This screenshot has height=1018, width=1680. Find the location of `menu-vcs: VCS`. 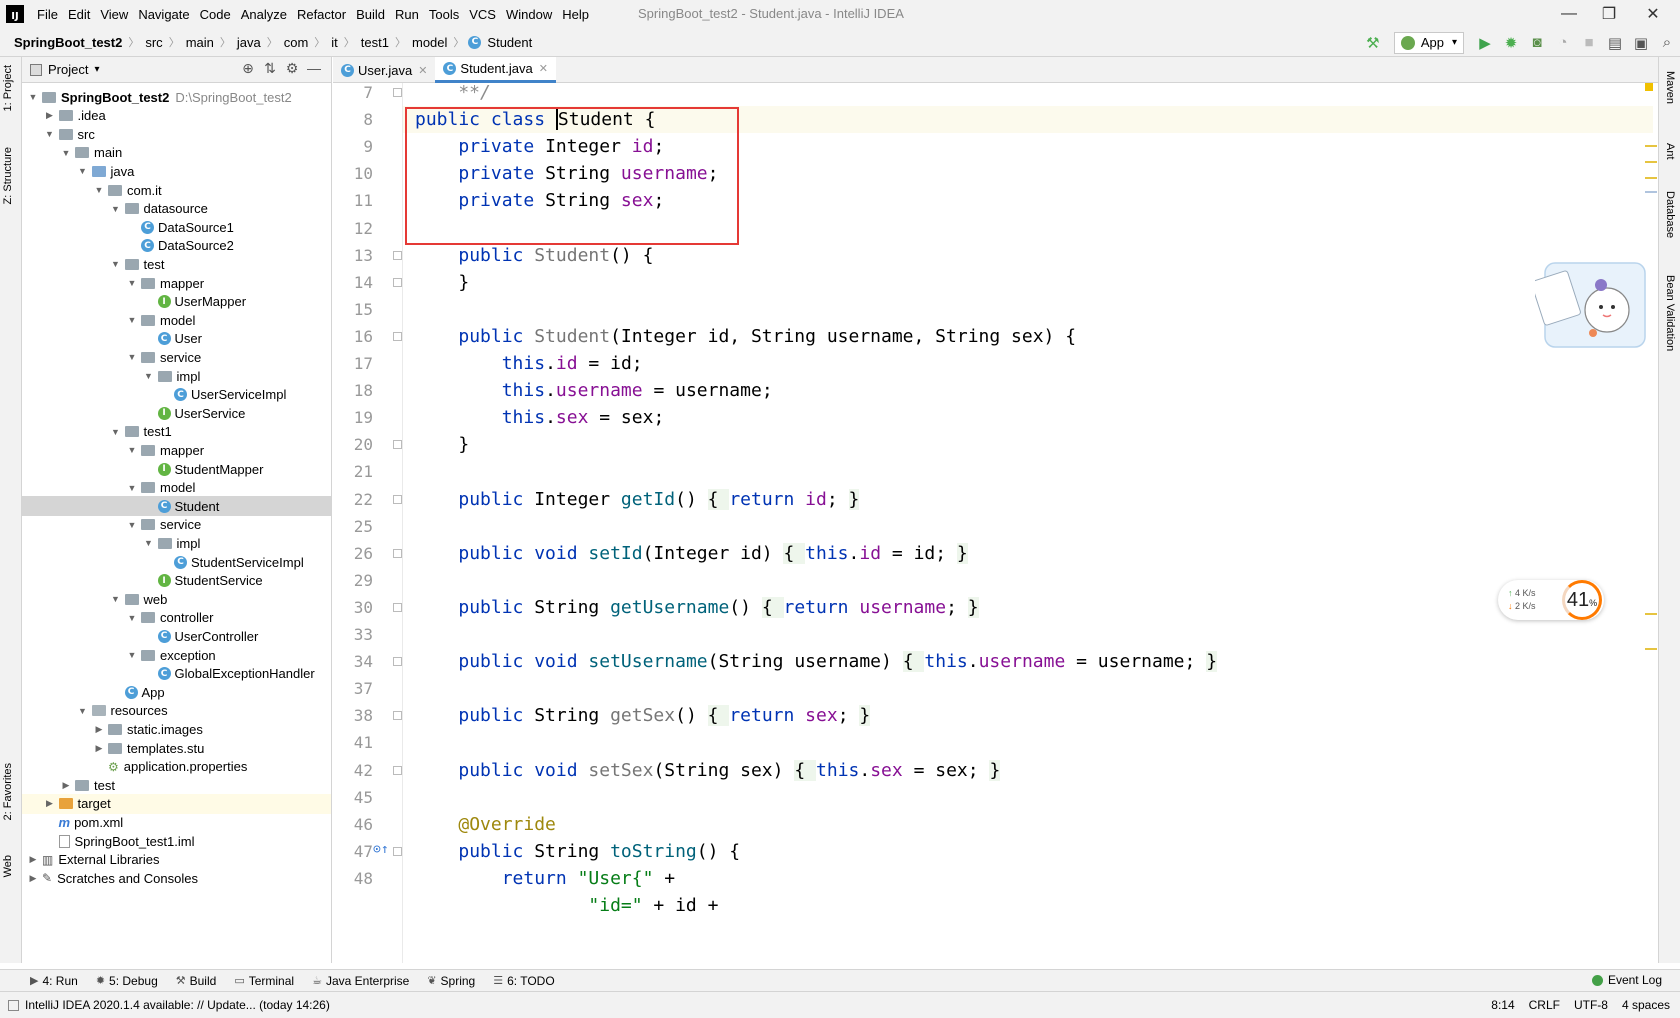

menu-vcs: VCS is located at coordinates (482, 14).